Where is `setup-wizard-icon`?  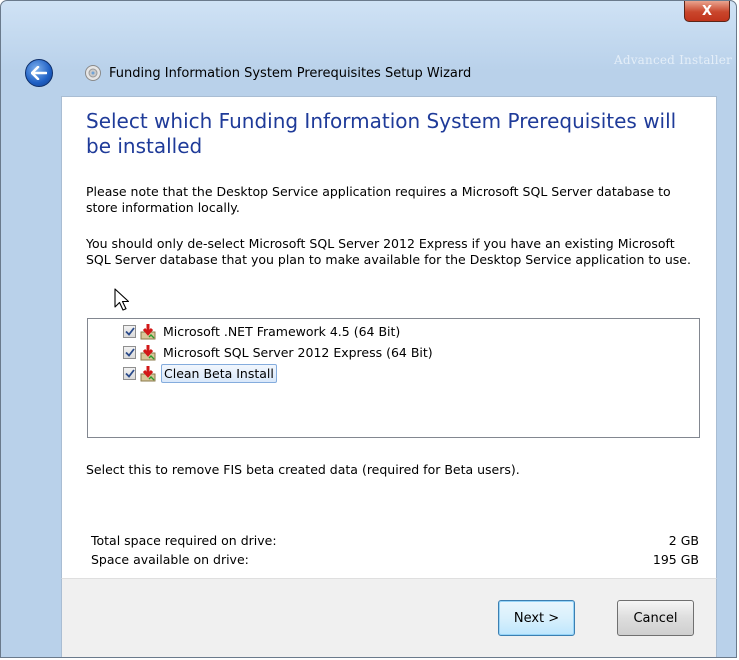
setup-wizard-icon is located at coordinates (93, 73).